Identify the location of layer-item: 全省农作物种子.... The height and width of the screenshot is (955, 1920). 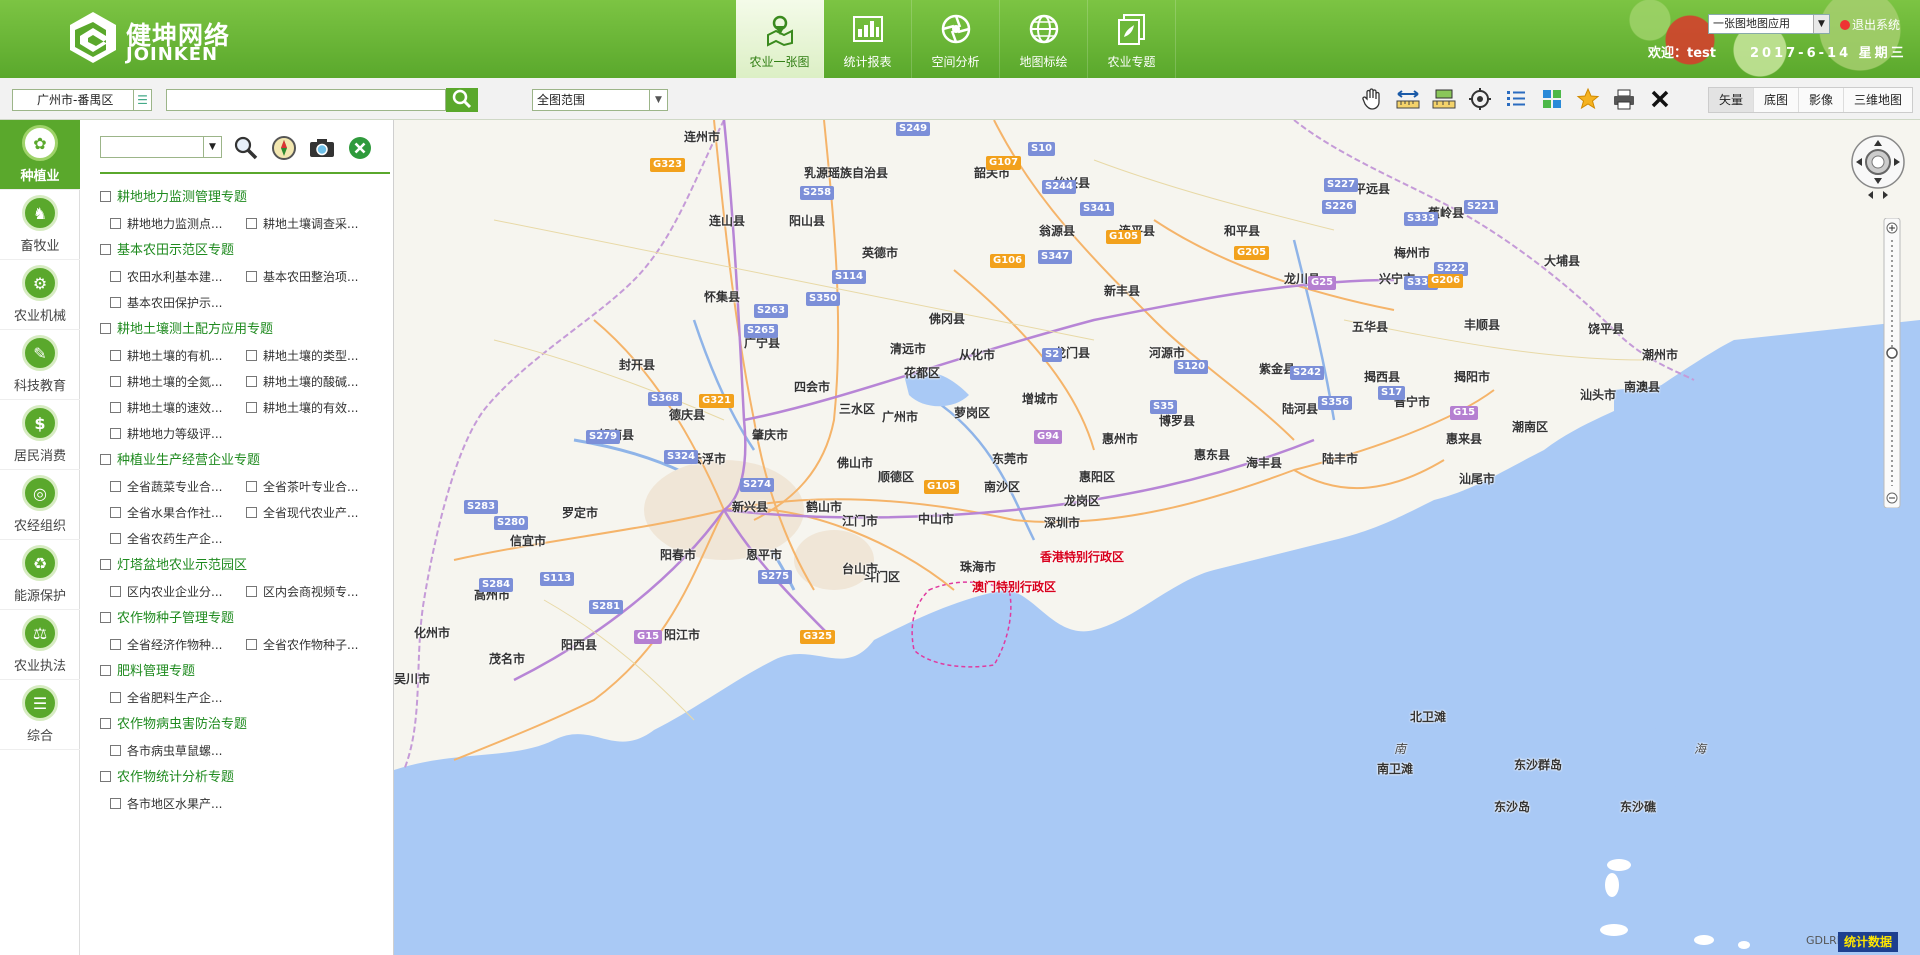
(314, 645).